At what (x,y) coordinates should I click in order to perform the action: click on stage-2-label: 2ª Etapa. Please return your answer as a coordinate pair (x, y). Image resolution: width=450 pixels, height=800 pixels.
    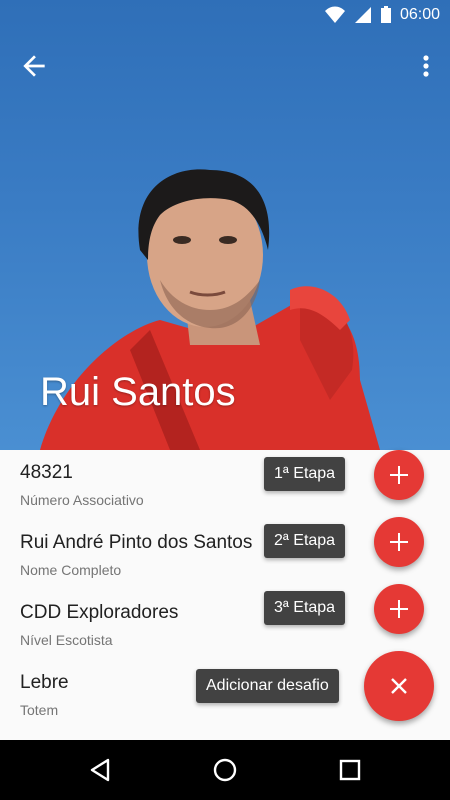
    Looking at the image, I should click on (305, 541).